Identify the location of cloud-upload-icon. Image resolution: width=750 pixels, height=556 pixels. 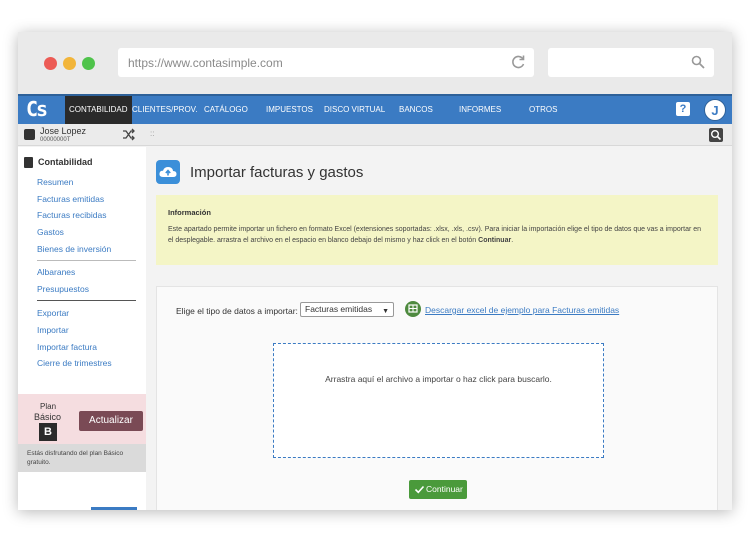
(168, 172).